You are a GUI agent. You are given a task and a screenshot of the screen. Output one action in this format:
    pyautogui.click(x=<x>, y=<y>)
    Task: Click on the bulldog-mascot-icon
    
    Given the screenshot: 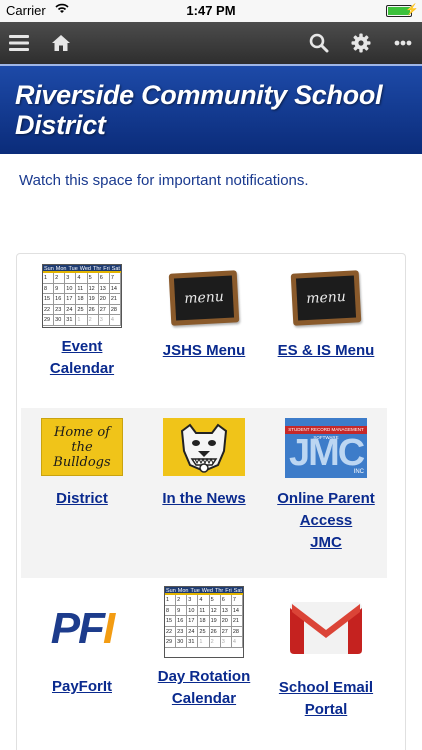 What is the action you would take?
    pyautogui.click(x=204, y=447)
    